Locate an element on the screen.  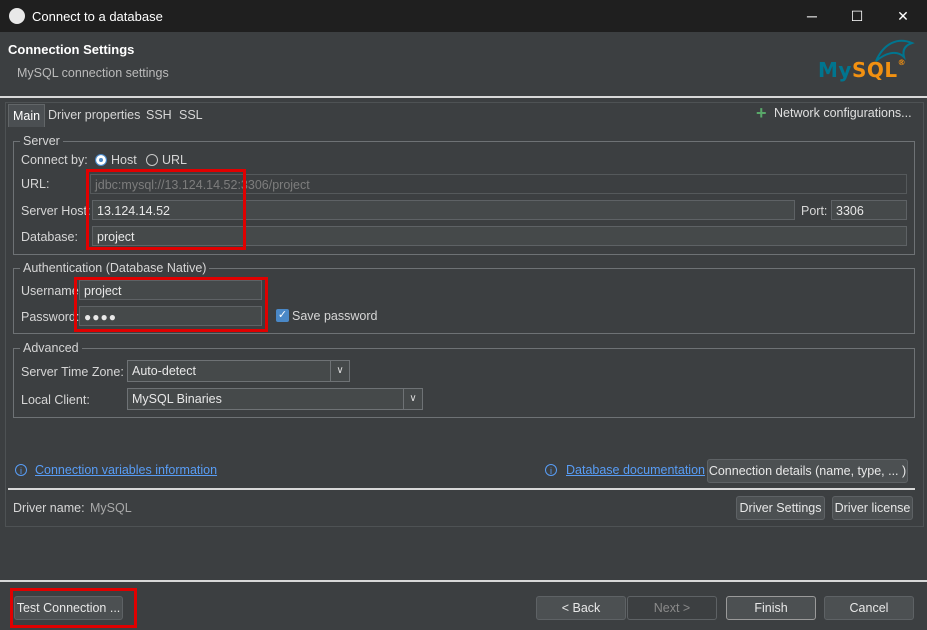
dbeaver-app-icon is located at coordinates (17, 16).